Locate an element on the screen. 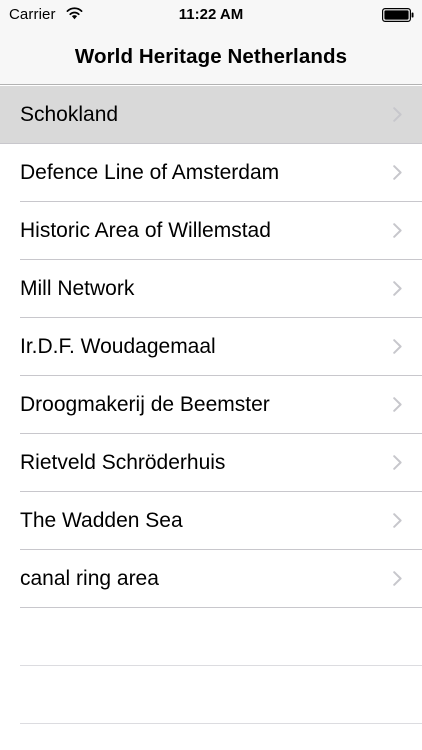 This screenshot has width=422, height=750. status-time: 11:22 AM is located at coordinates (211, 14).